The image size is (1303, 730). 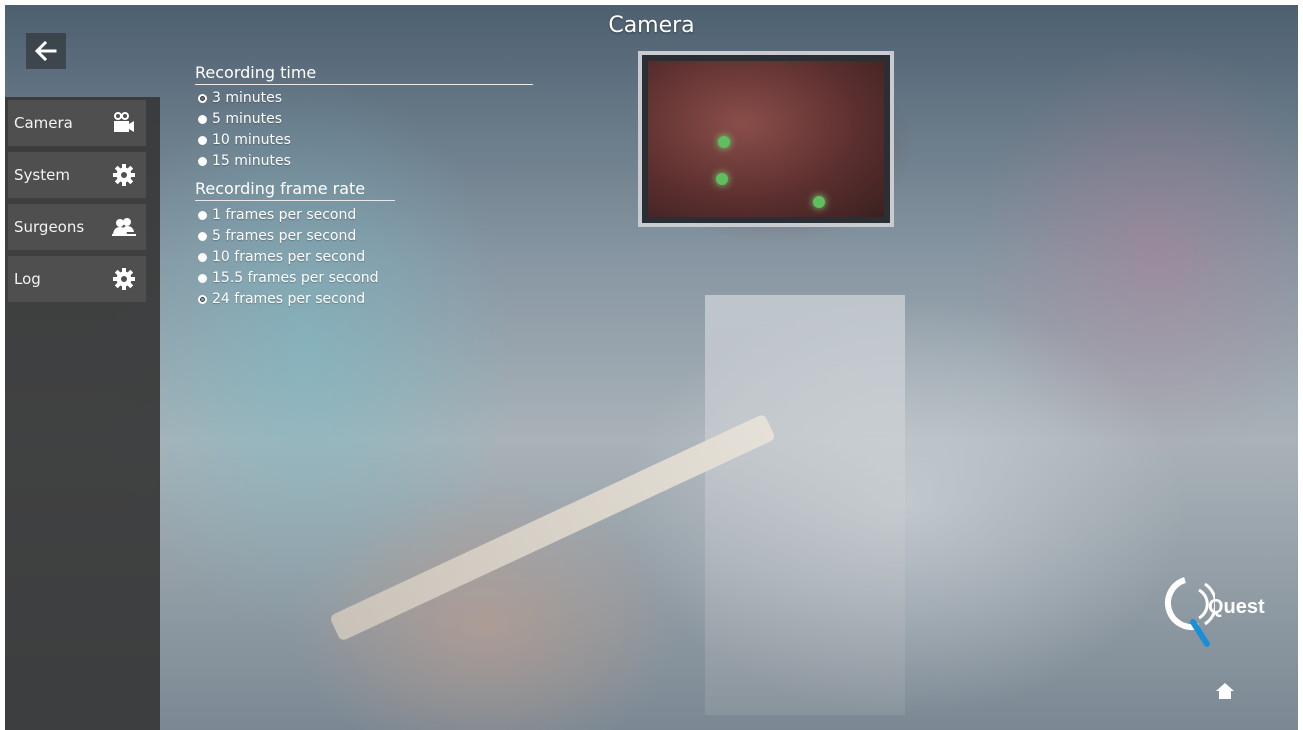 I want to click on radio-option-24-fps: 24 frames per second, so click(x=281, y=299).